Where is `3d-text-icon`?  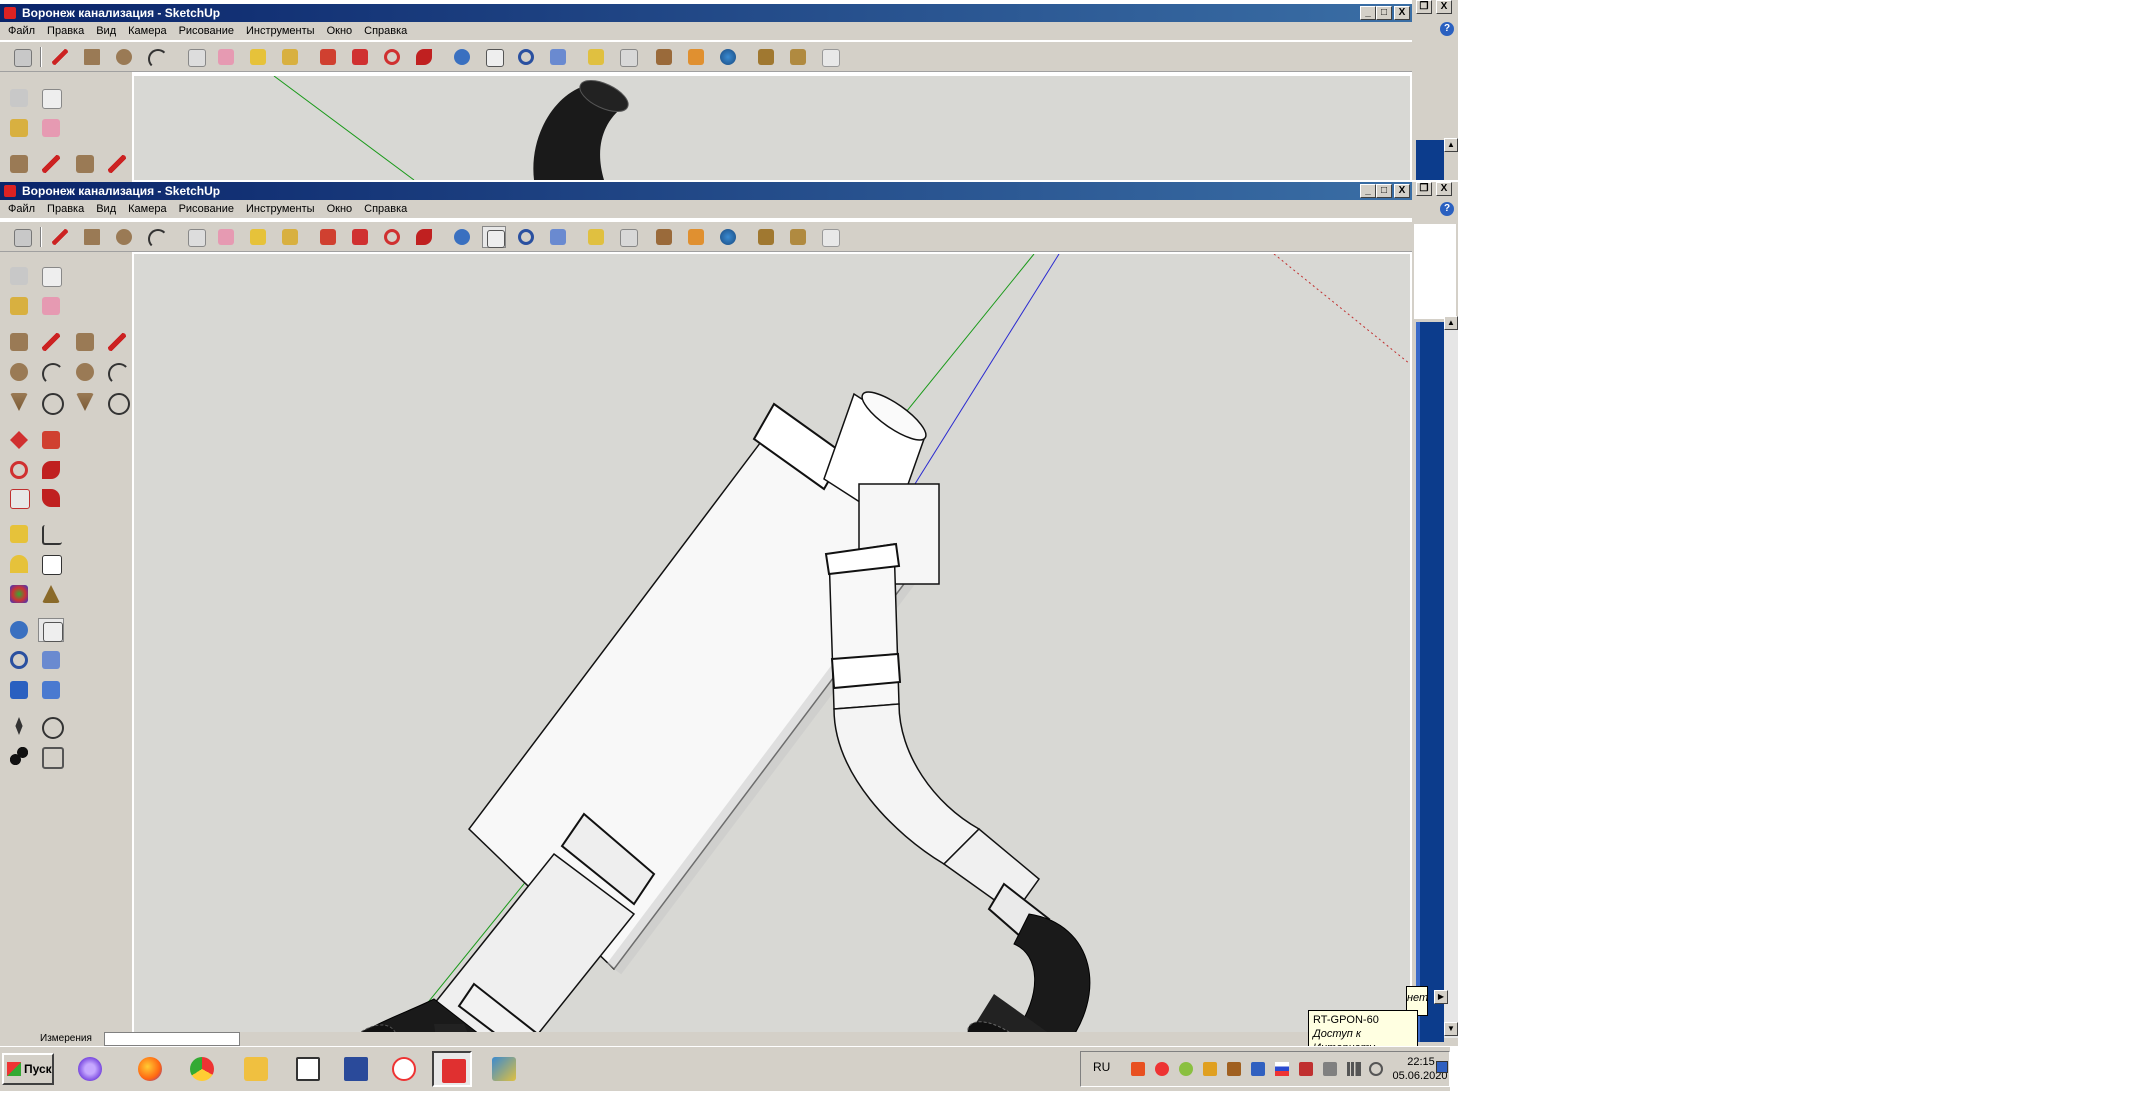
3d-text-icon is located at coordinates (51, 594).